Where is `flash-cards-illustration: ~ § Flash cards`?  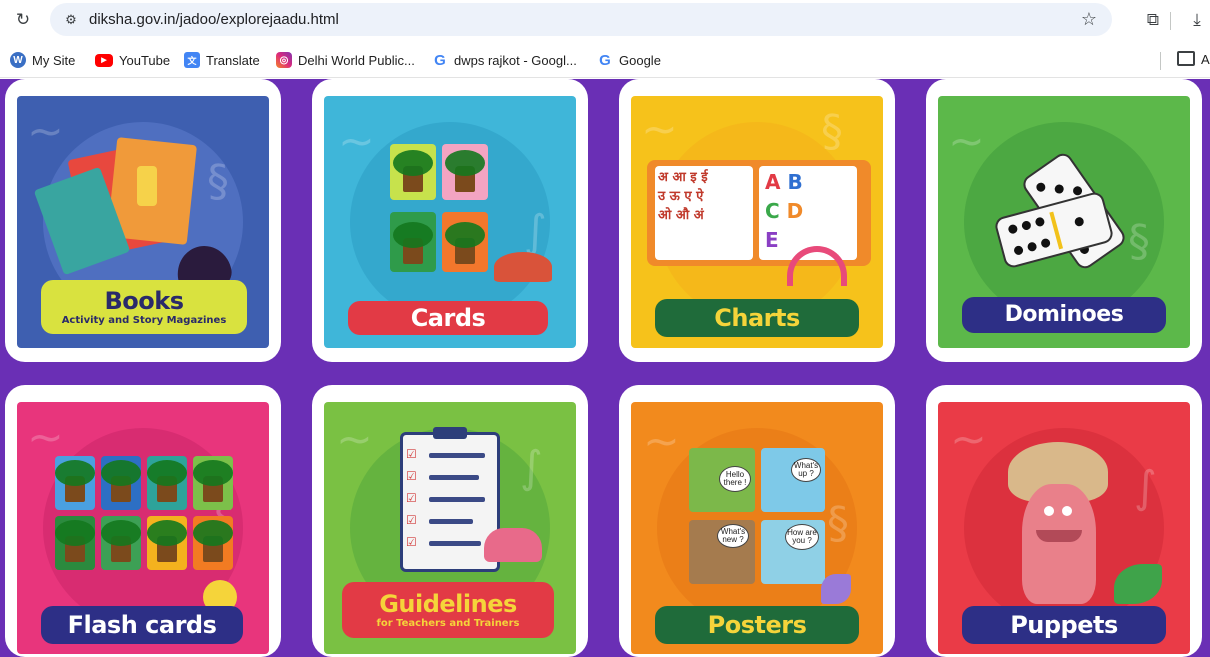
flash-cards-illustration: ~ § Flash cards is located at coordinates (143, 528).